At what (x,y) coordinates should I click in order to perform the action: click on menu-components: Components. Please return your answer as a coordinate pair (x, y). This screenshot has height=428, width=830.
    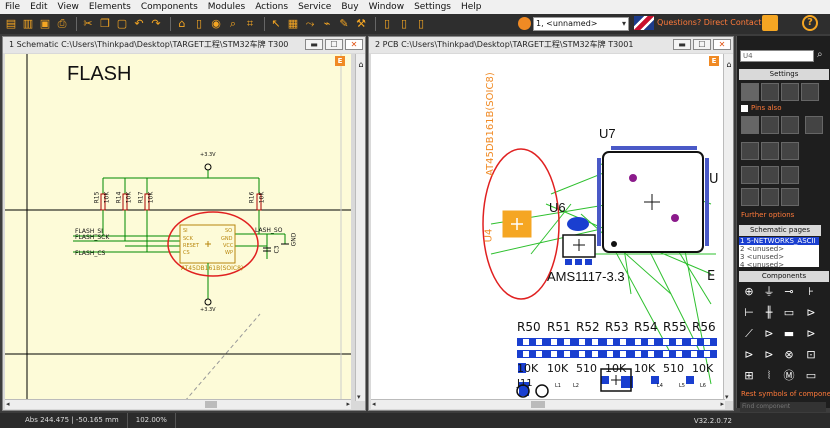
    Looking at the image, I should click on (169, 7).